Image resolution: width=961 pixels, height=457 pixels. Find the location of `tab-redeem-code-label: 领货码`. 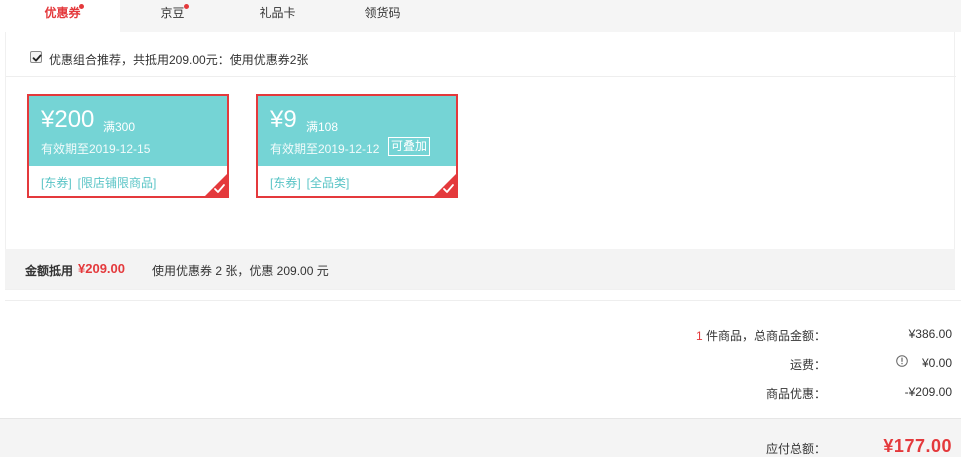

tab-redeem-code-label: 领货码 is located at coordinates (382, 13).